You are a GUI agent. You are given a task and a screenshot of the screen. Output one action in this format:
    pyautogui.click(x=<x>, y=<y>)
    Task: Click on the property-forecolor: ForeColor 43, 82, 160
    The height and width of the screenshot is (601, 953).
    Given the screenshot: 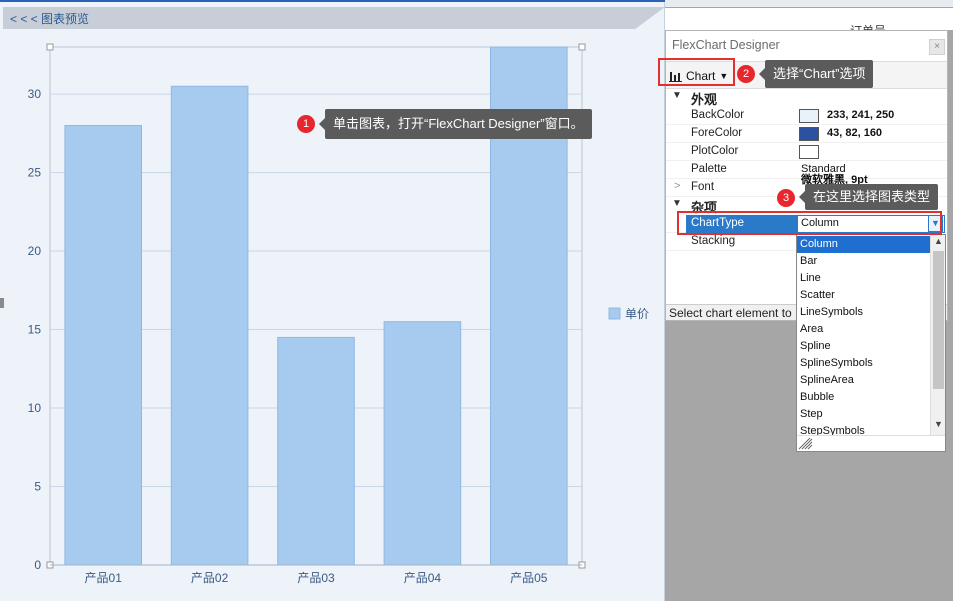 What is the action you would take?
    pyautogui.click(x=806, y=134)
    